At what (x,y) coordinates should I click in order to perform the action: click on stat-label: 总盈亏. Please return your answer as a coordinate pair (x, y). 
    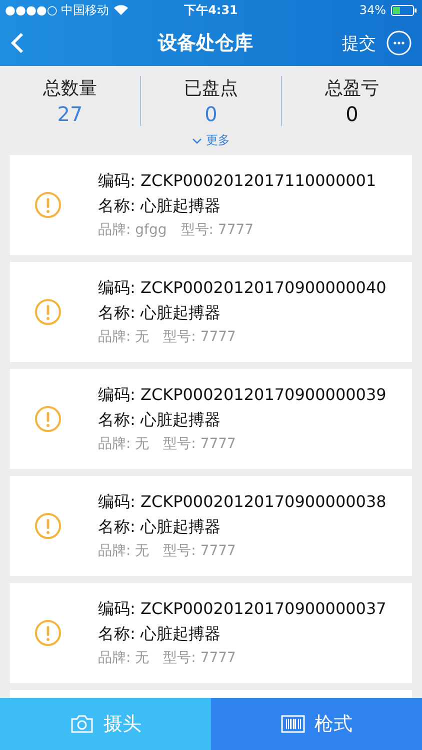
    Looking at the image, I should click on (352, 88).